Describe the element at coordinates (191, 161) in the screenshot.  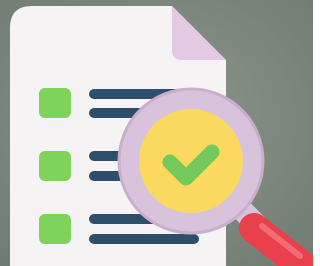
I see `magnifier-lens-glass` at that location.